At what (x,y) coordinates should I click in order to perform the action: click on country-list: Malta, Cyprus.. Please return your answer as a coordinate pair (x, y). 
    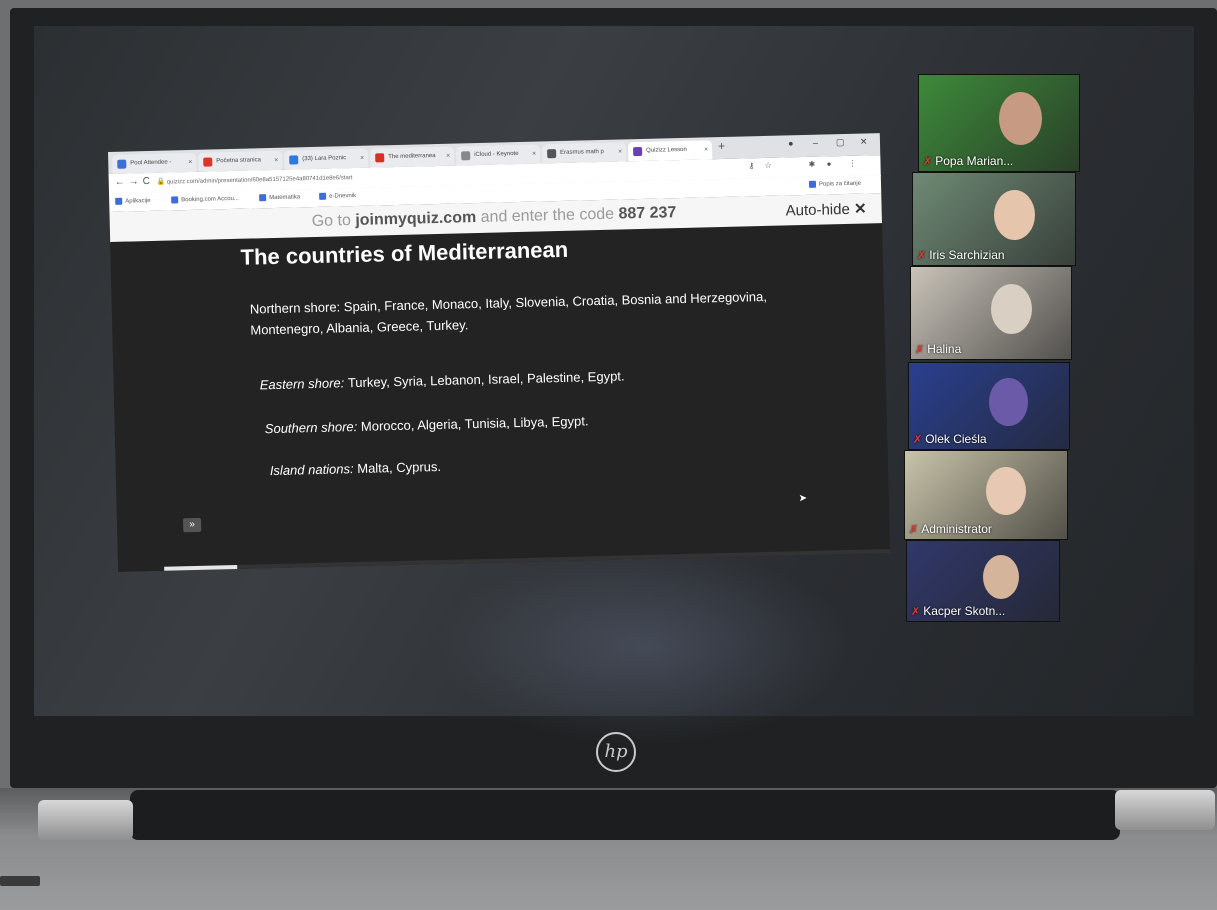
    Looking at the image, I should click on (399, 467).